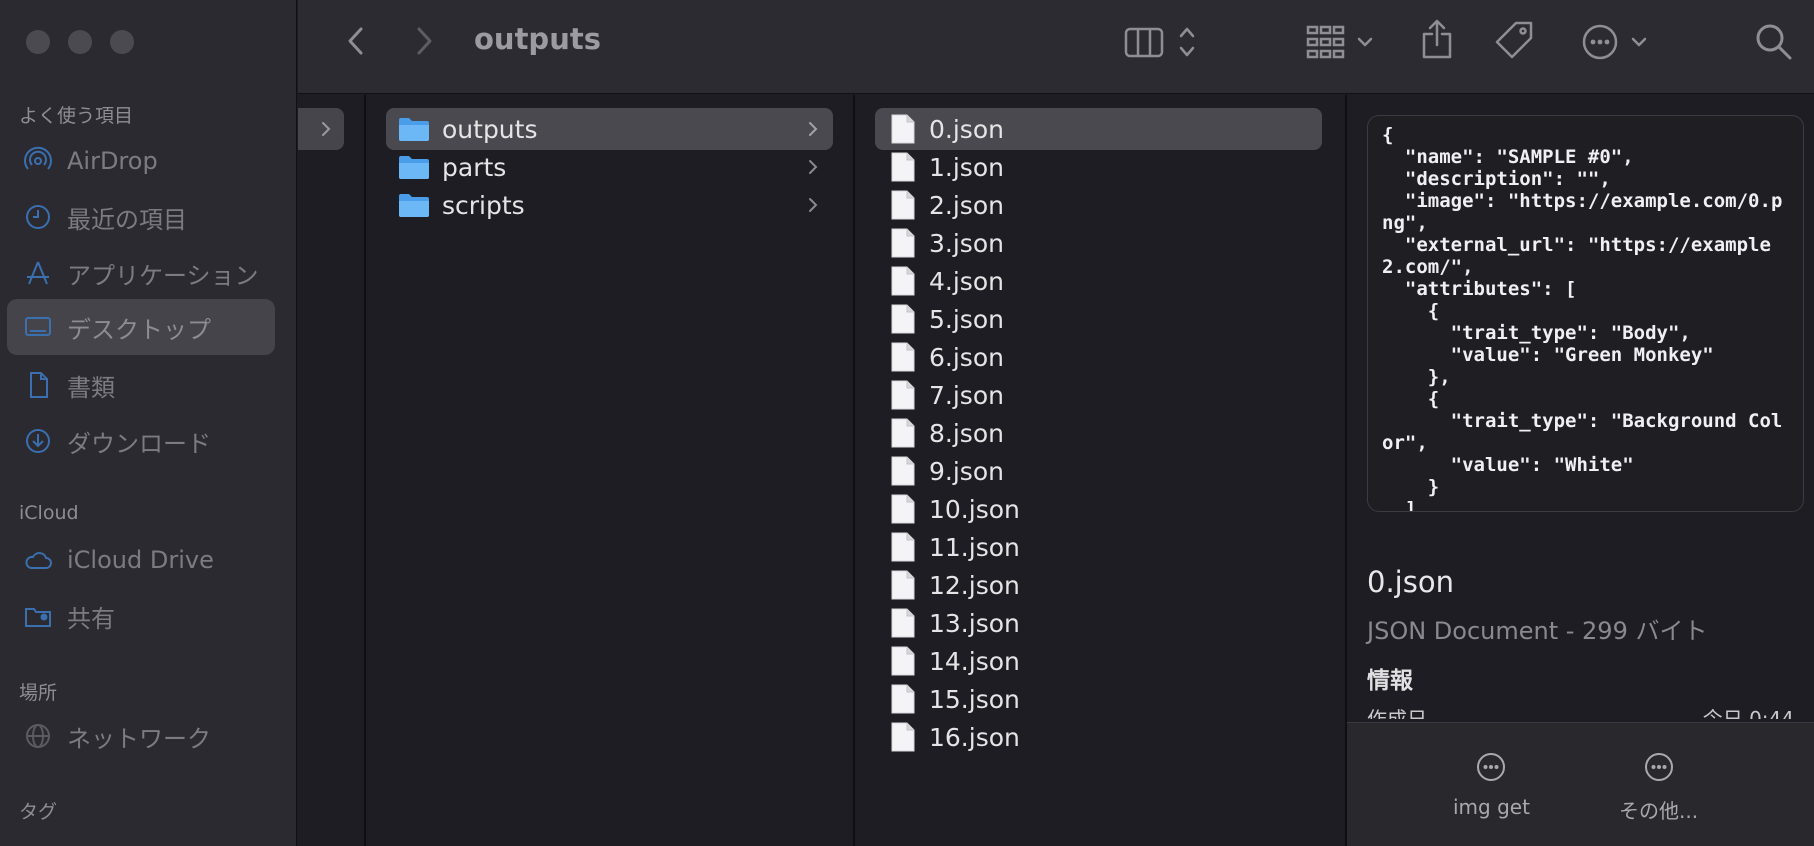 The height and width of the screenshot is (846, 1814). What do you see at coordinates (141, 273) in the screenshot?
I see `sidebar-item-applications: アプリケーション` at bounding box center [141, 273].